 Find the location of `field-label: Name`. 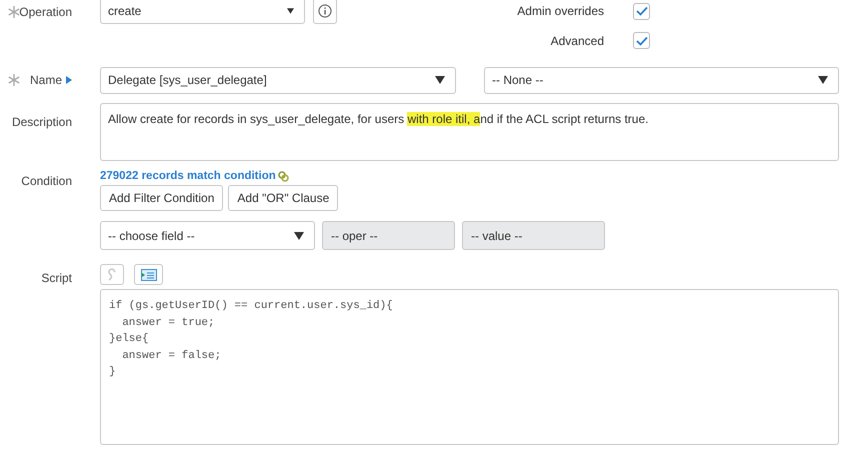

field-label: Name is located at coordinates (46, 80).